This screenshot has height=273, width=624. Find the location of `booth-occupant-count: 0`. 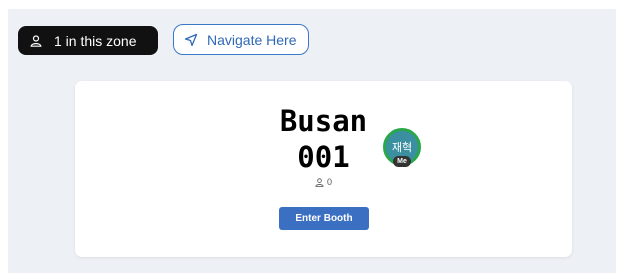

booth-occupant-count: 0 is located at coordinates (323, 182).